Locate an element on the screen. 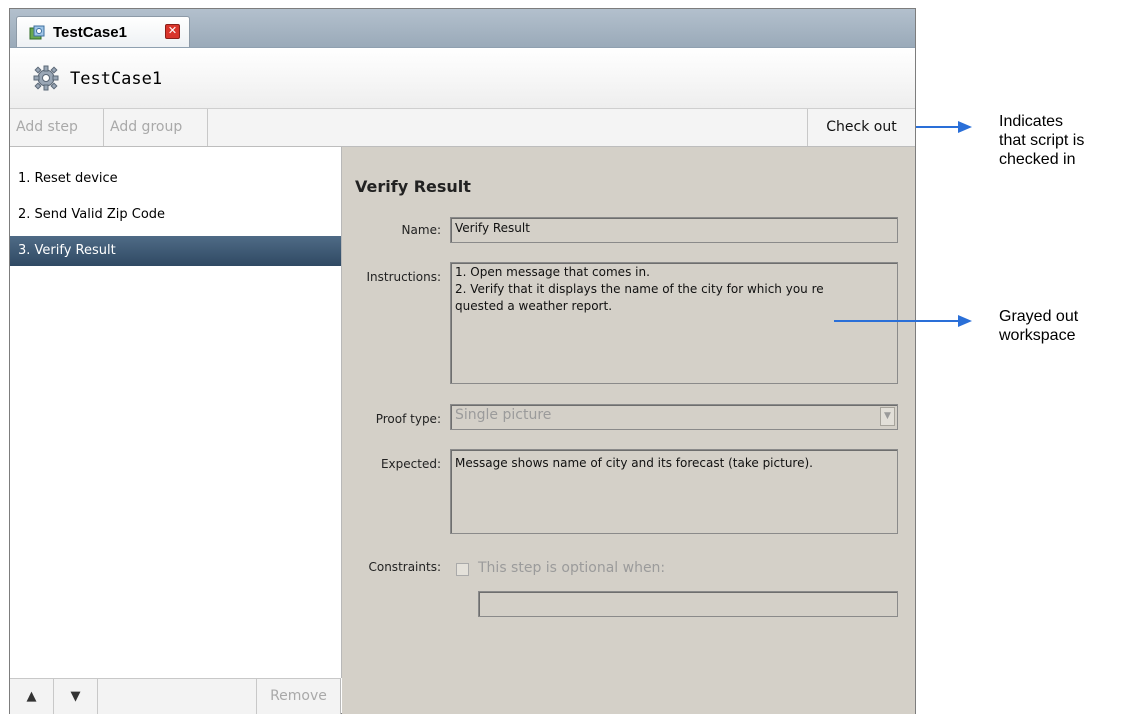 This screenshot has height=716, width=1140. list-item-selected: 3. Verify Result is located at coordinates (175, 251).